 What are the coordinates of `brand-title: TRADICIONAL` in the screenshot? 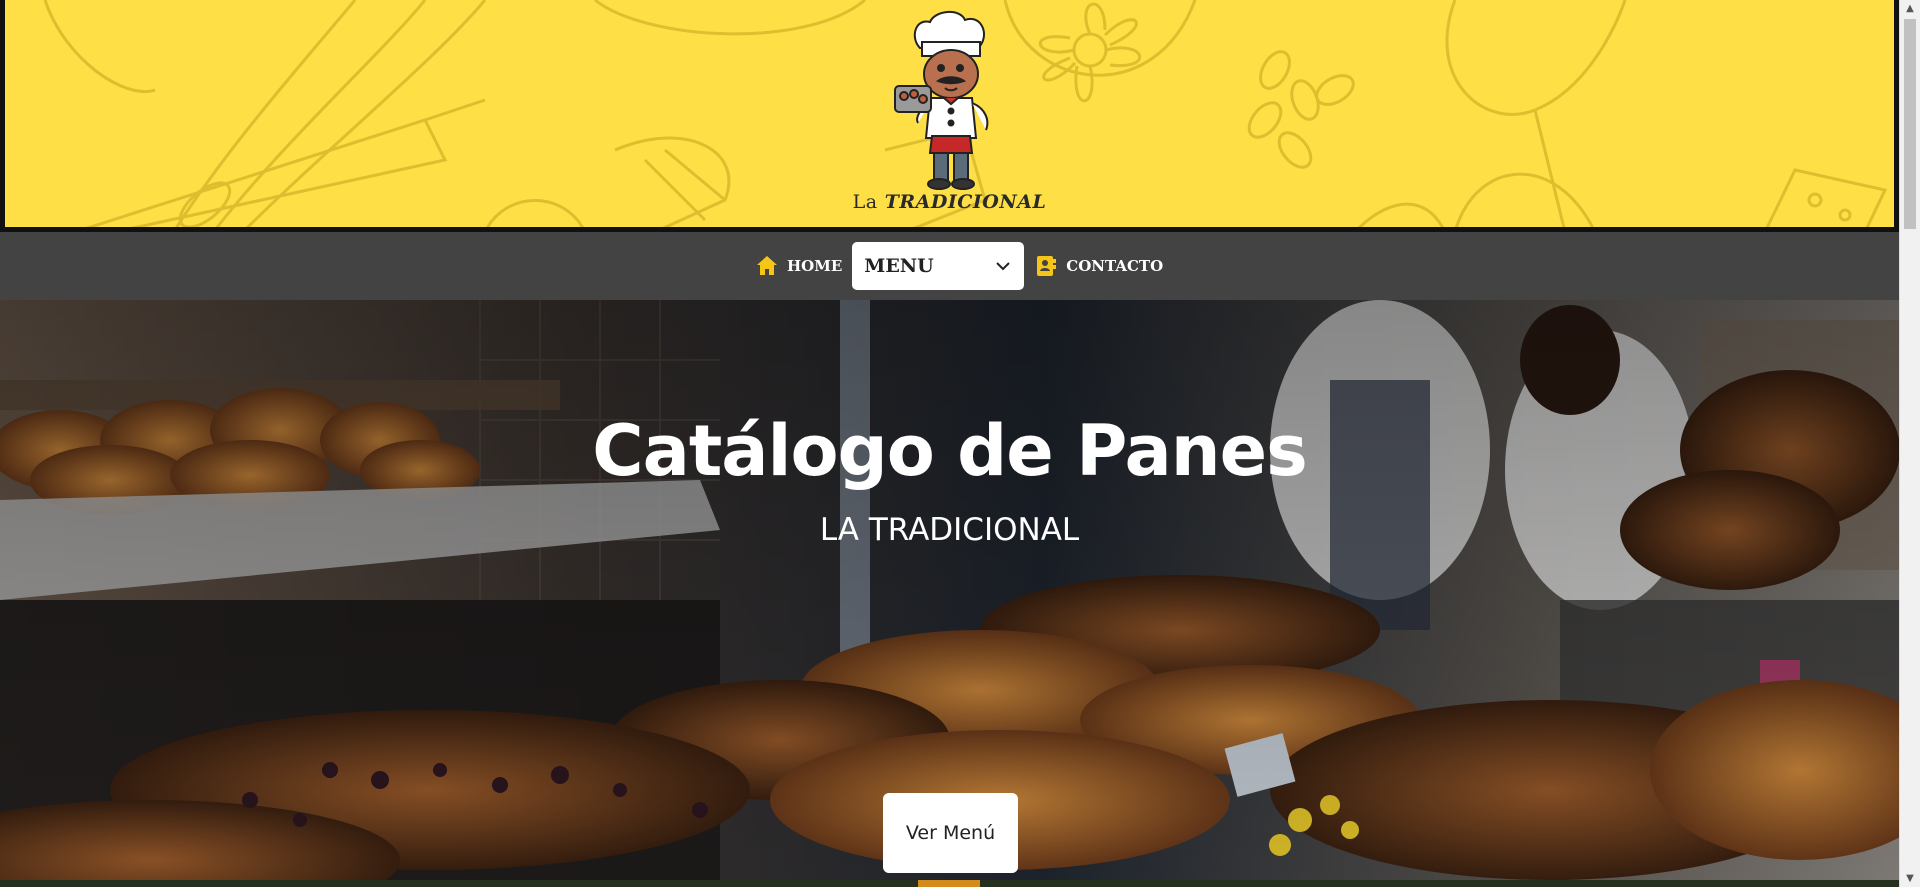 It's located at (965, 202).